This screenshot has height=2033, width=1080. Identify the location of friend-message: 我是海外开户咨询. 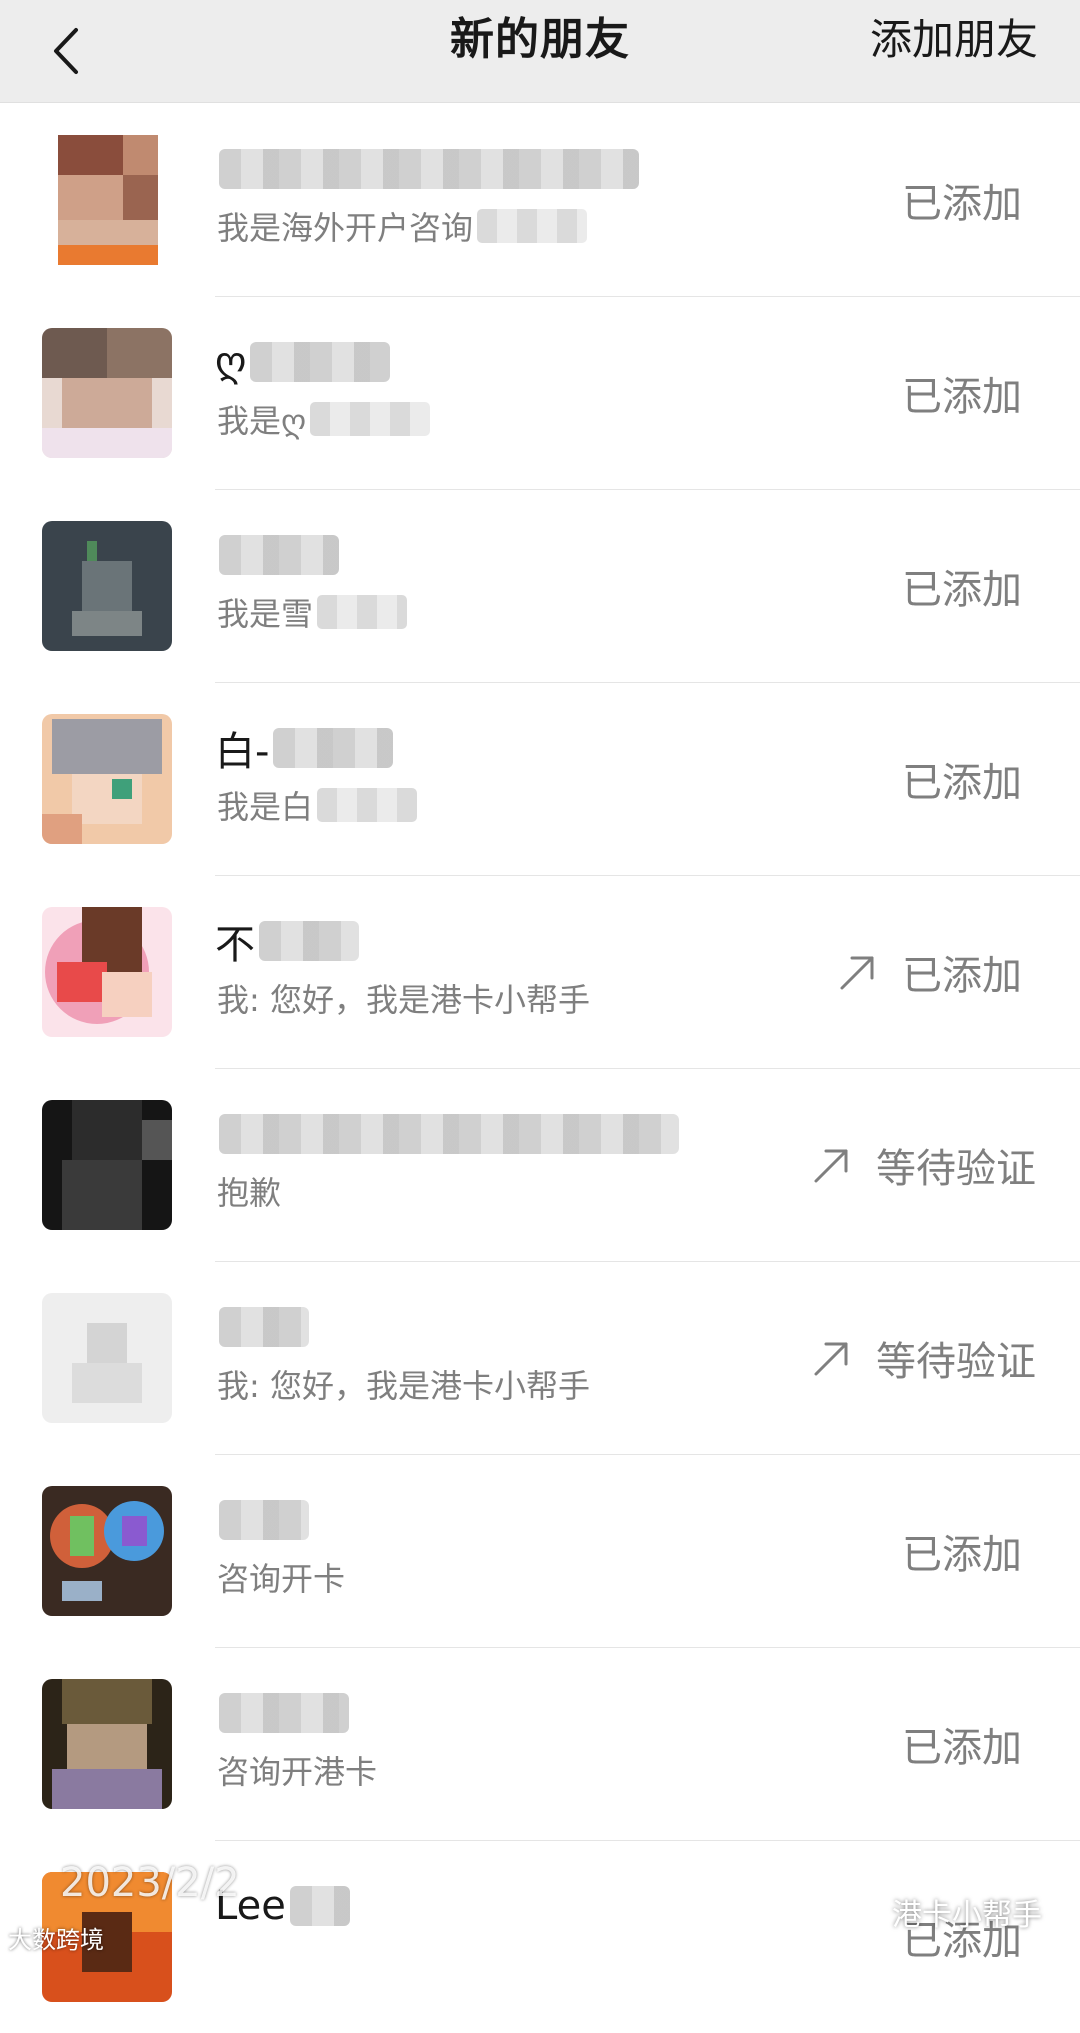
(402, 226).